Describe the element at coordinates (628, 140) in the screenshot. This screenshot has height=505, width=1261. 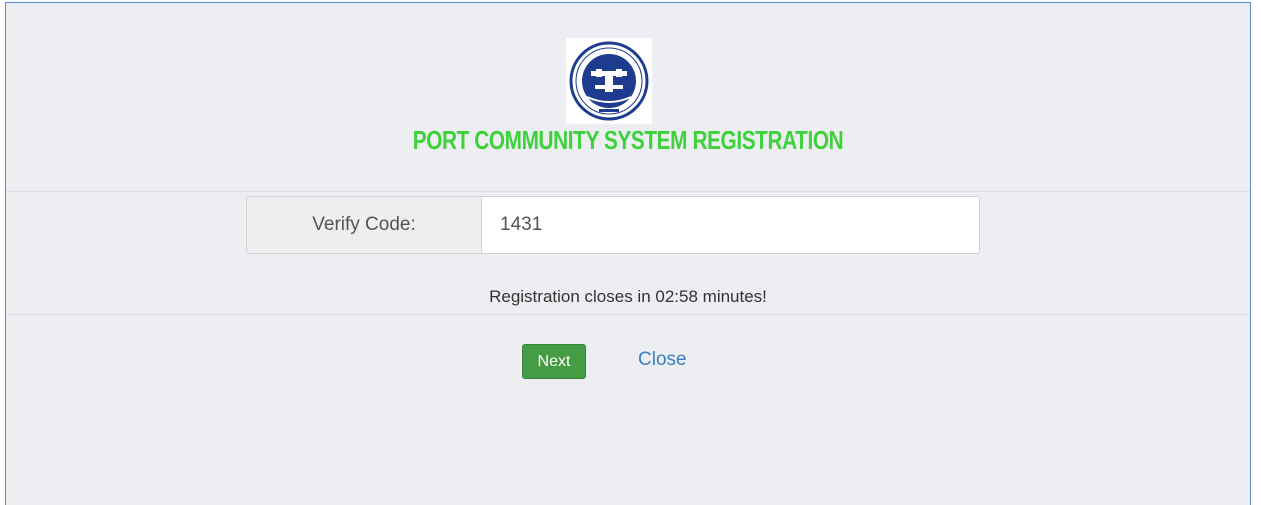
I see `page-title: PORT COMMUNITY SYSTEM REGISTRATION` at that location.